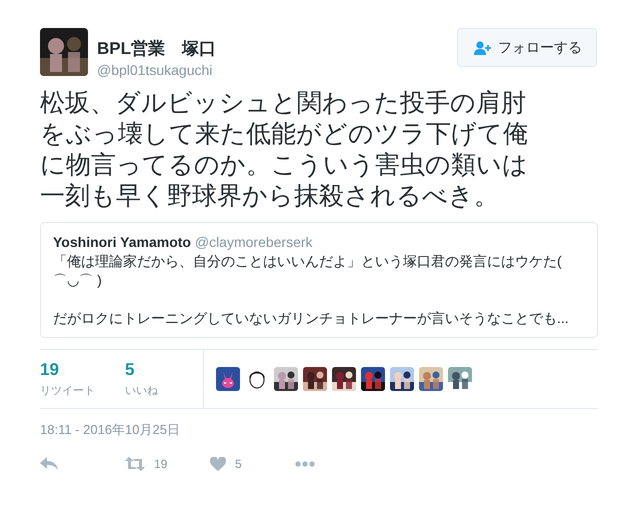 The image size is (636, 511). What do you see at coordinates (527, 47) in the screenshot?
I see `follow-button: フォローする` at bounding box center [527, 47].